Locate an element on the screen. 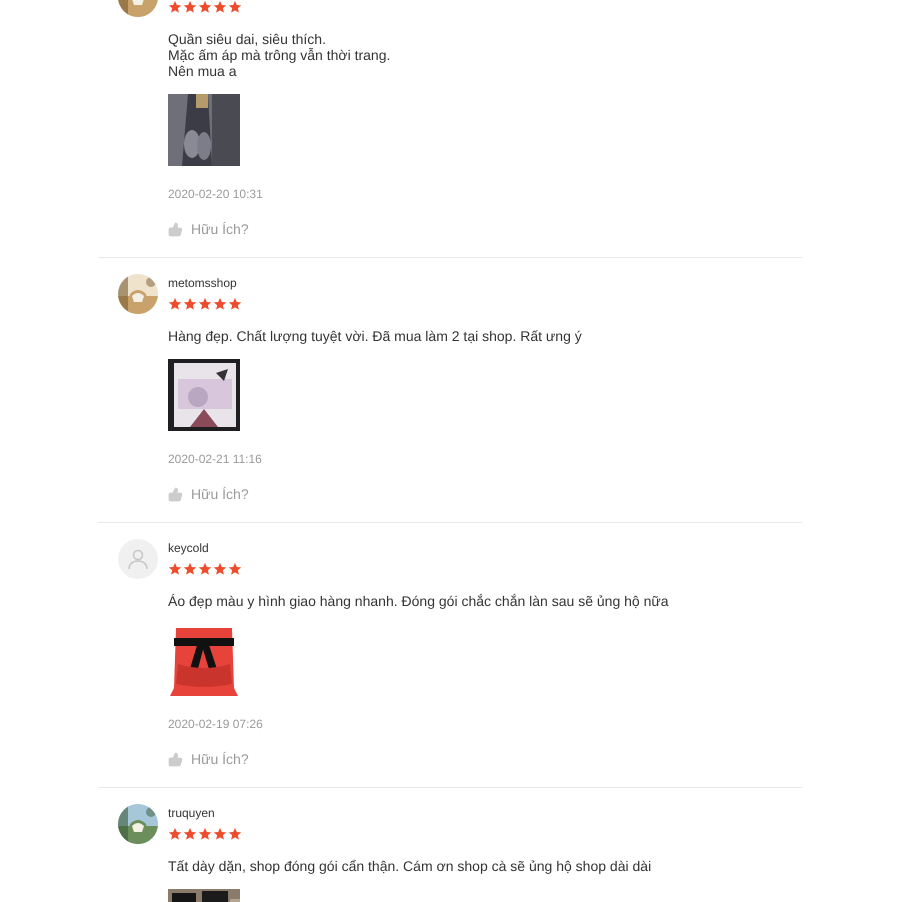 This screenshot has height=902, width=902. username: metomsshop is located at coordinates (202, 283).